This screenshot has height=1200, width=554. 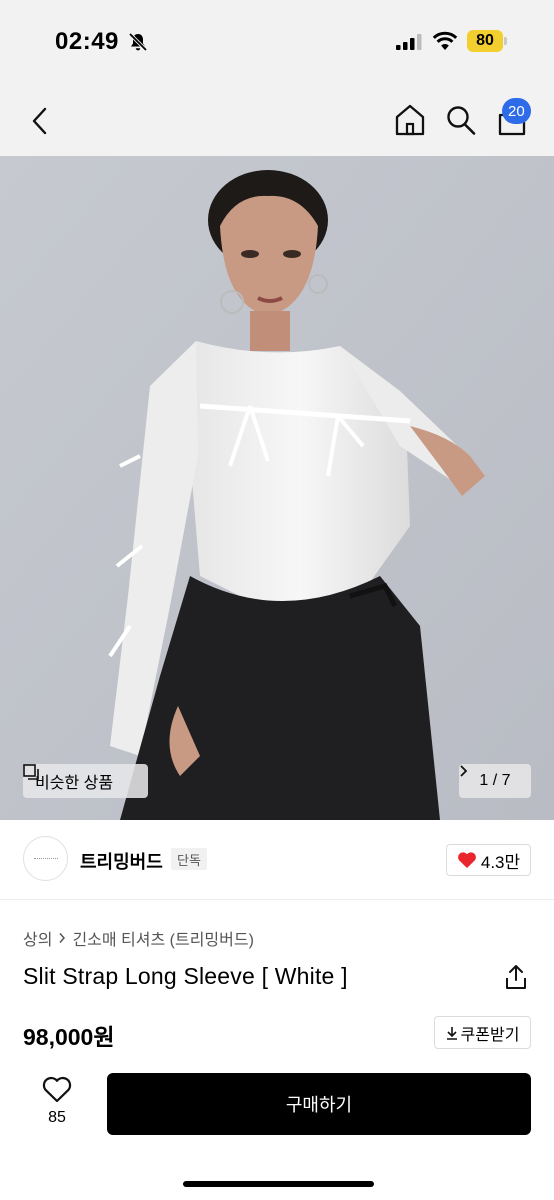 What do you see at coordinates (409, 42) in the screenshot?
I see `signal-icon` at bounding box center [409, 42].